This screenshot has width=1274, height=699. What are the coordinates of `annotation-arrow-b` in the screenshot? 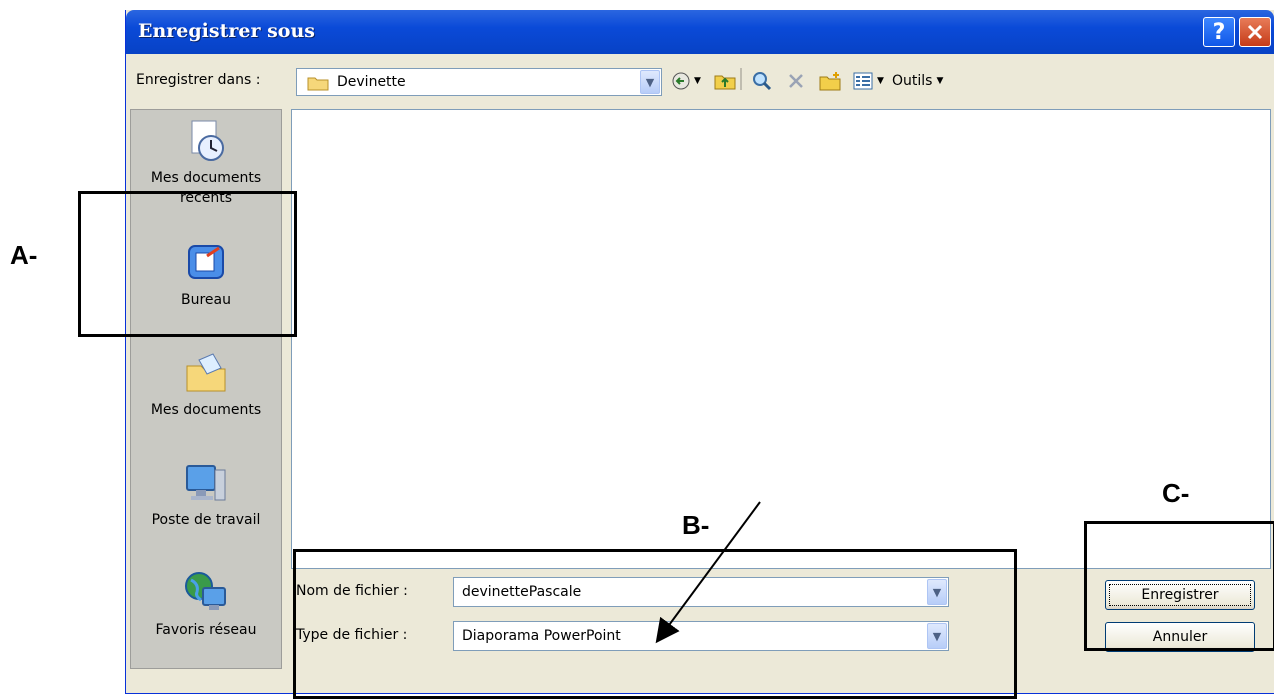 It's located at (708, 572).